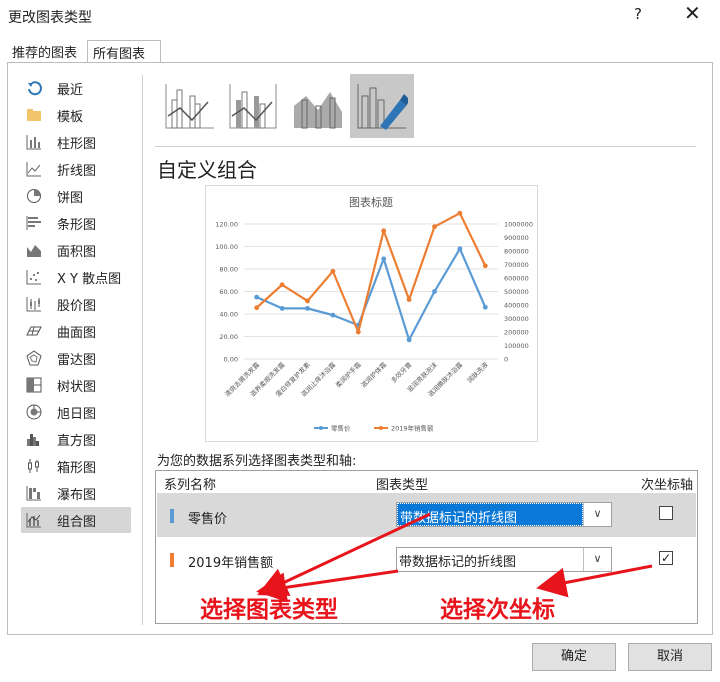 This screenshot has width=720, height=682. I want to click on y2-tick-label: 200000, so click(516, 333).